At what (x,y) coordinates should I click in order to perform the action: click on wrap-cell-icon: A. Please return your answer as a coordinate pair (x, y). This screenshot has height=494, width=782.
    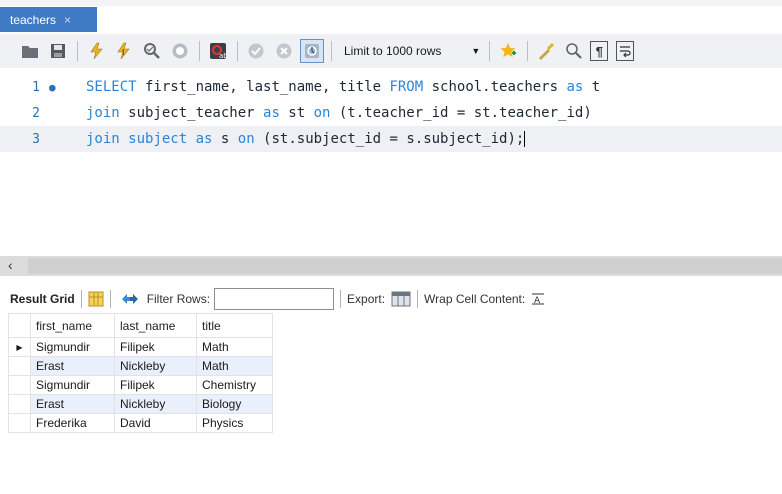
    Looking at the image, I should click on (538, 299).